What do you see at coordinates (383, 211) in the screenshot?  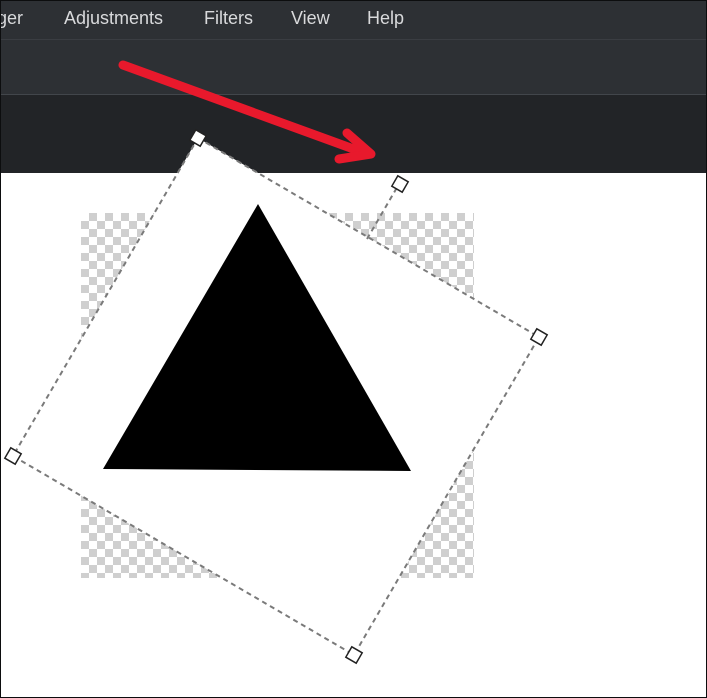 I see `rotate-handle-line` at bounding box center [383, 211].